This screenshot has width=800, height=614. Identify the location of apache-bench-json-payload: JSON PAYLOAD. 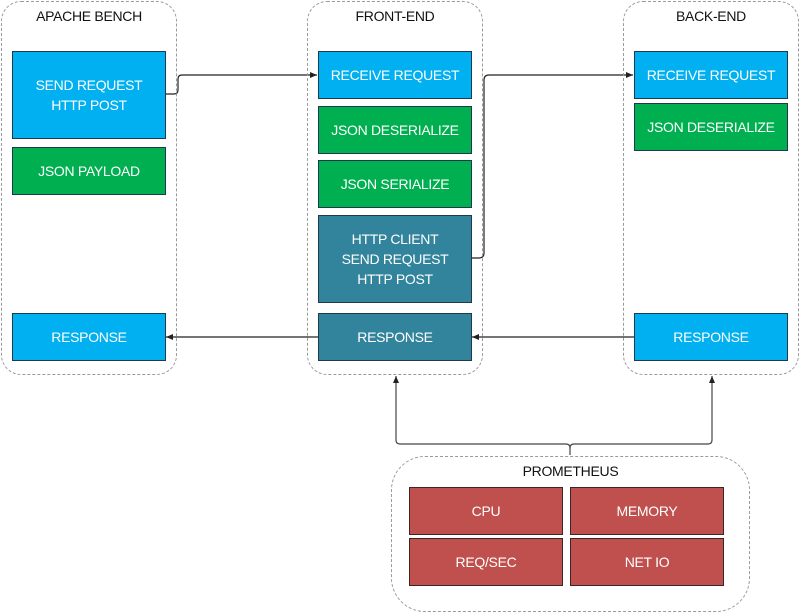
(89, 171).